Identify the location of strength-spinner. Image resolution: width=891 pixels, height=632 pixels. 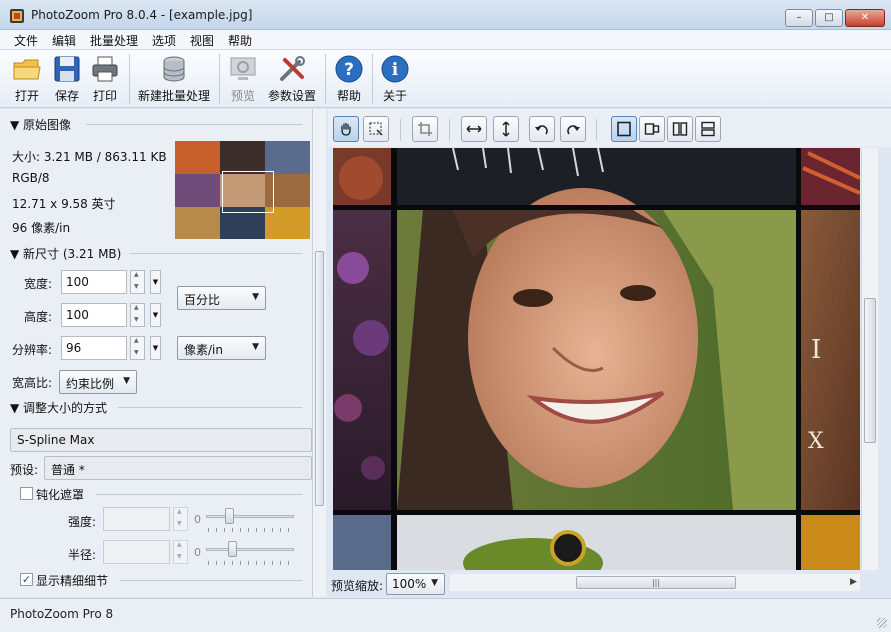
(180, 519).